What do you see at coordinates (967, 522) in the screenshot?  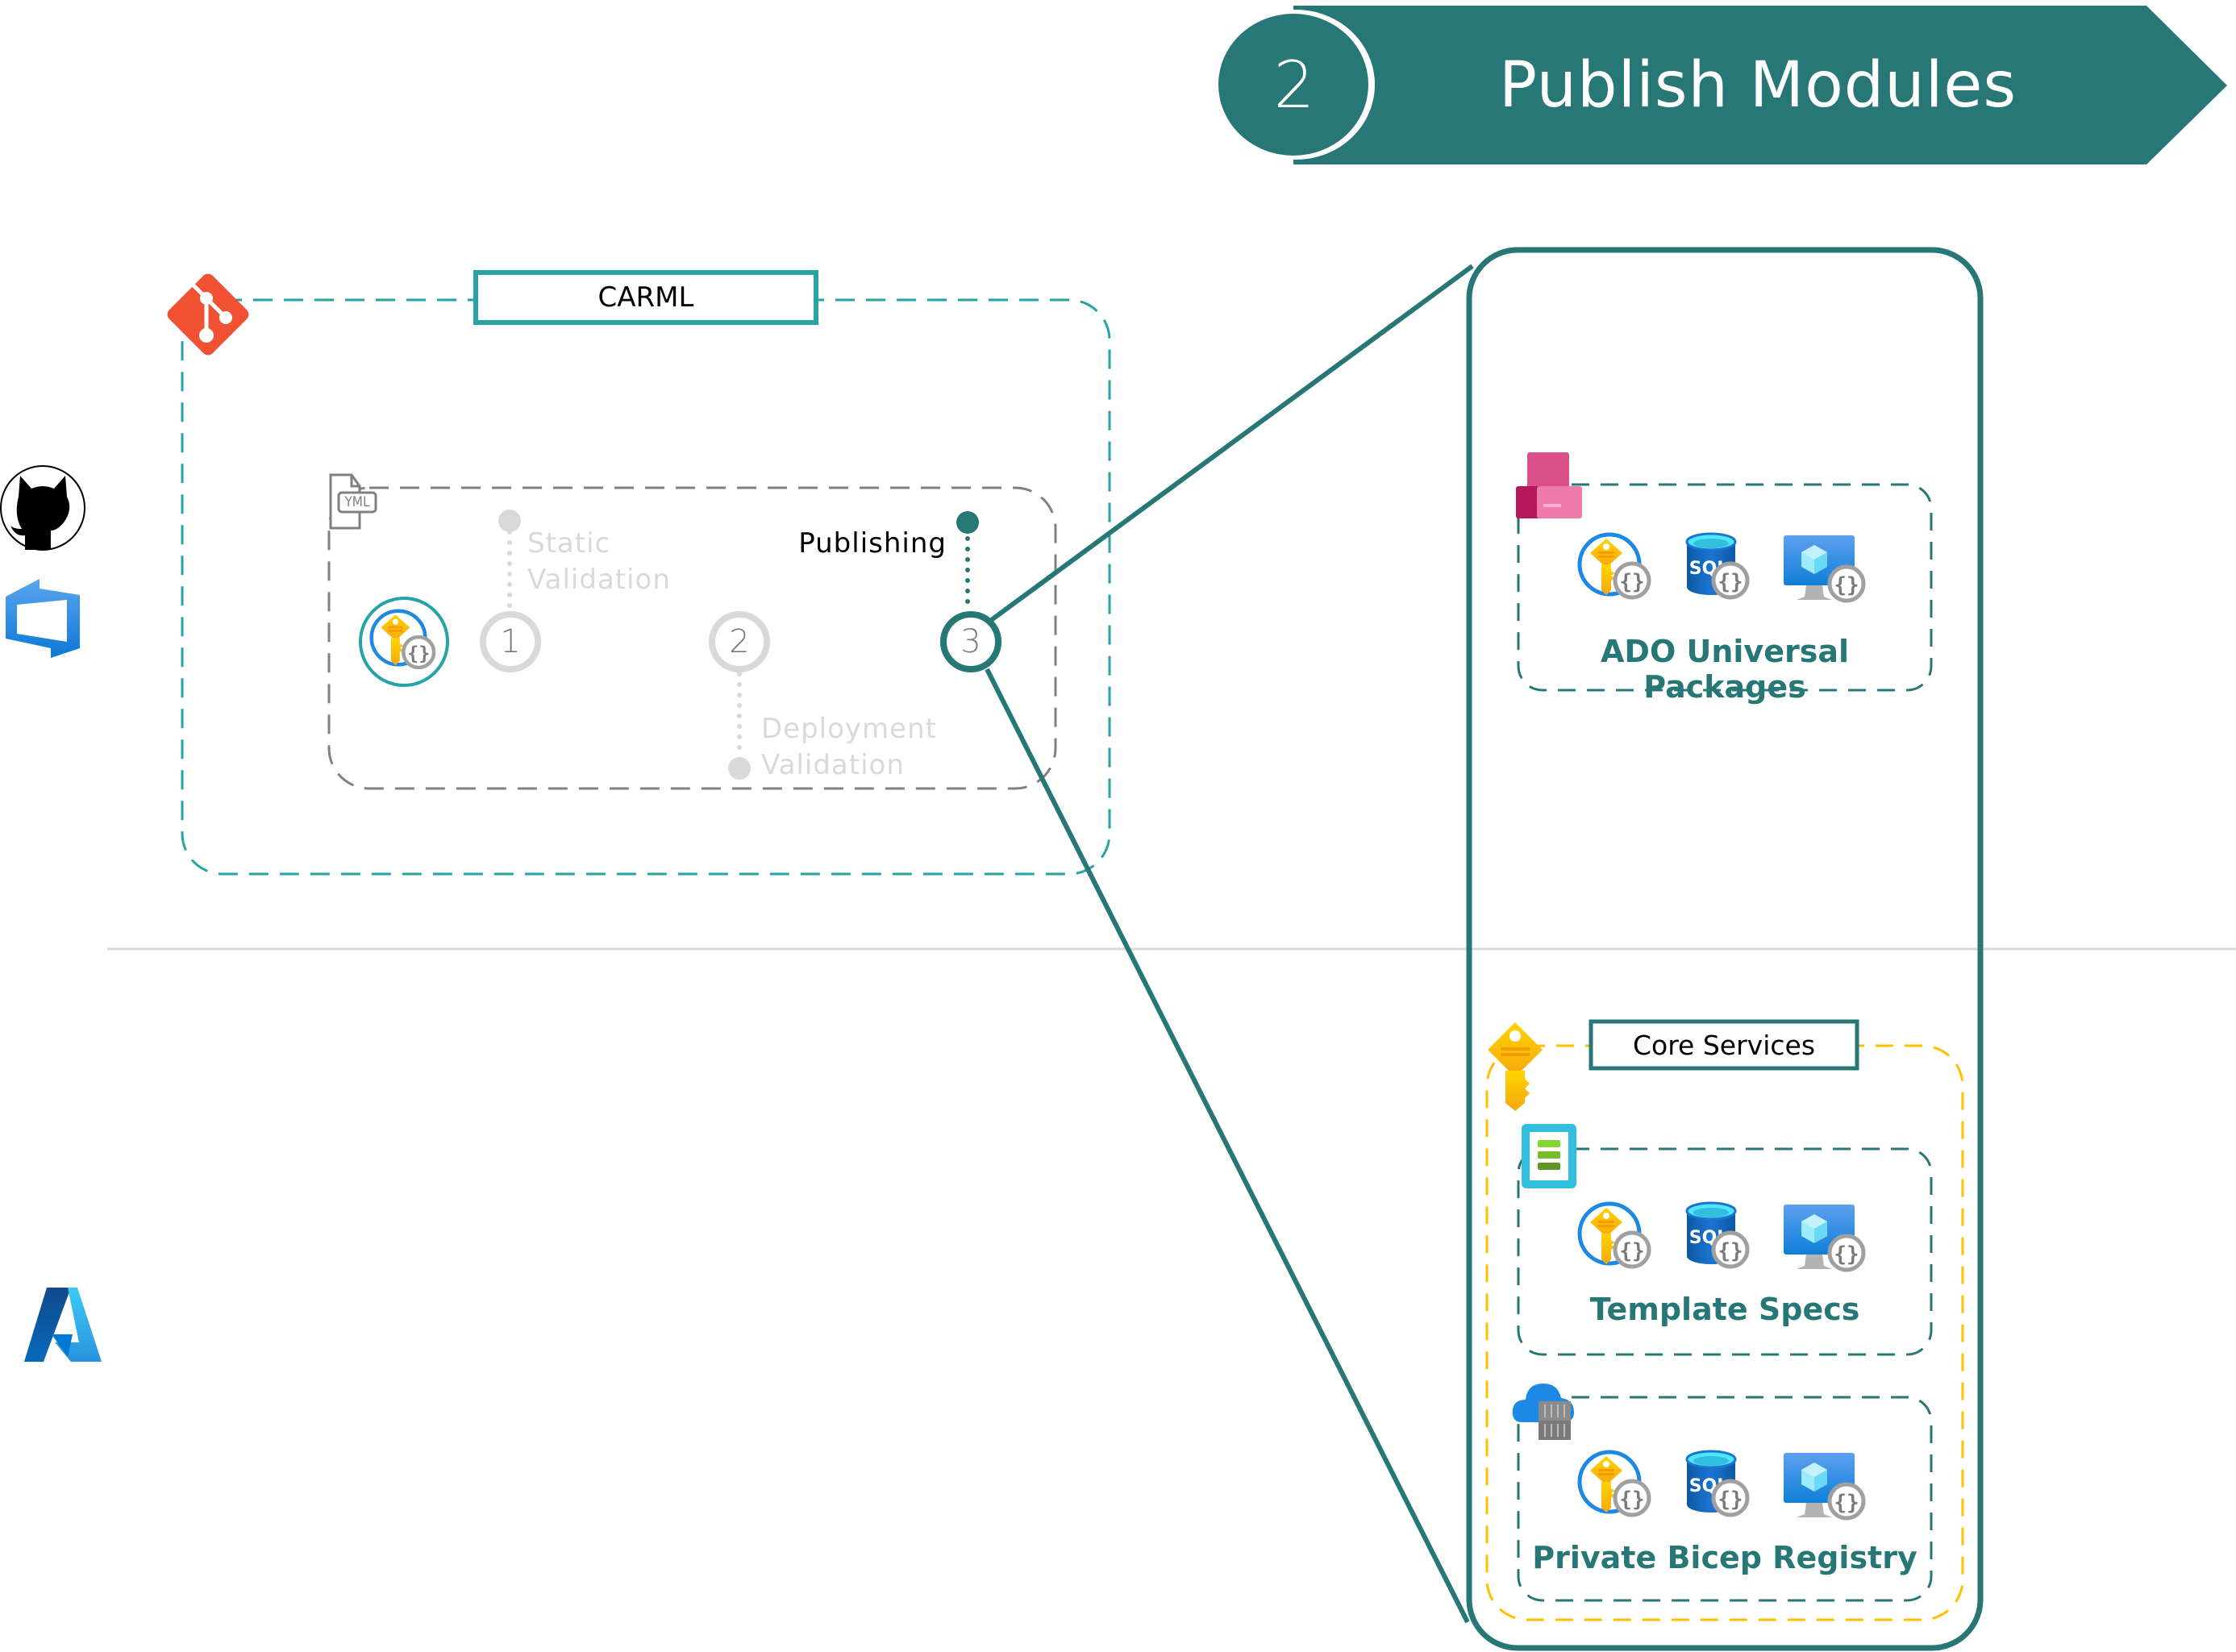 I see `stage-3-marker` at bounding box center [967, 522].